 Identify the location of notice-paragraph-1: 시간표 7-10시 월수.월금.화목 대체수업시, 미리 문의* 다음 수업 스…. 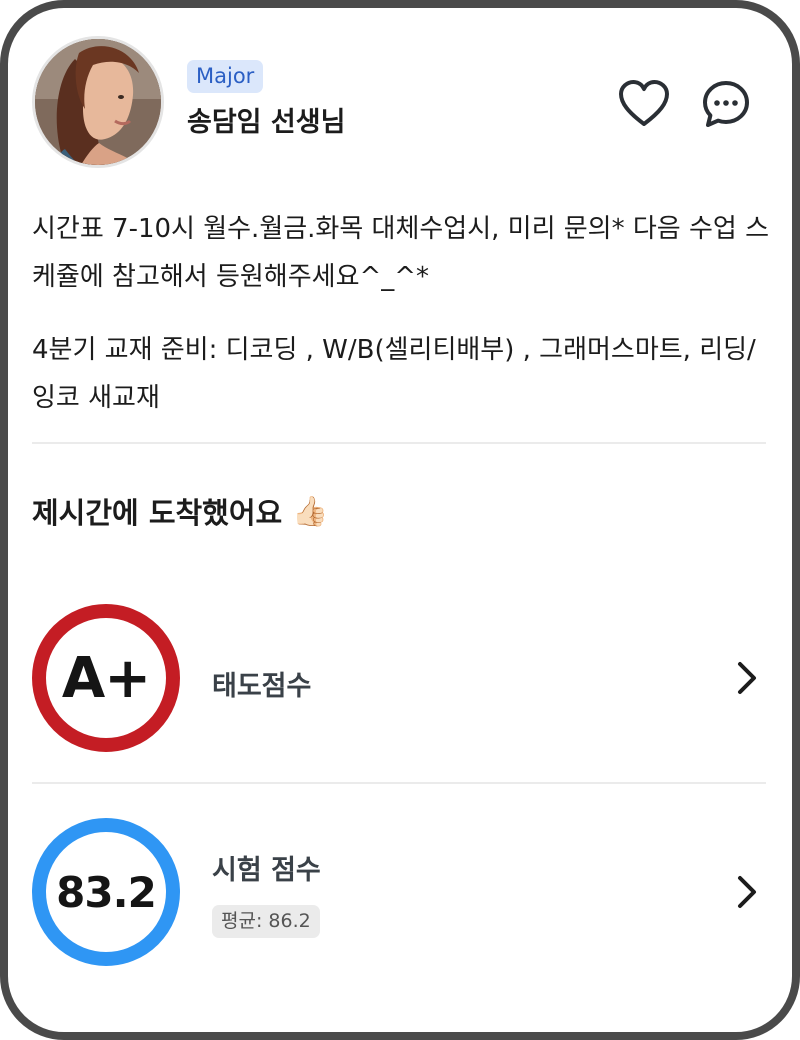
(400, 253).